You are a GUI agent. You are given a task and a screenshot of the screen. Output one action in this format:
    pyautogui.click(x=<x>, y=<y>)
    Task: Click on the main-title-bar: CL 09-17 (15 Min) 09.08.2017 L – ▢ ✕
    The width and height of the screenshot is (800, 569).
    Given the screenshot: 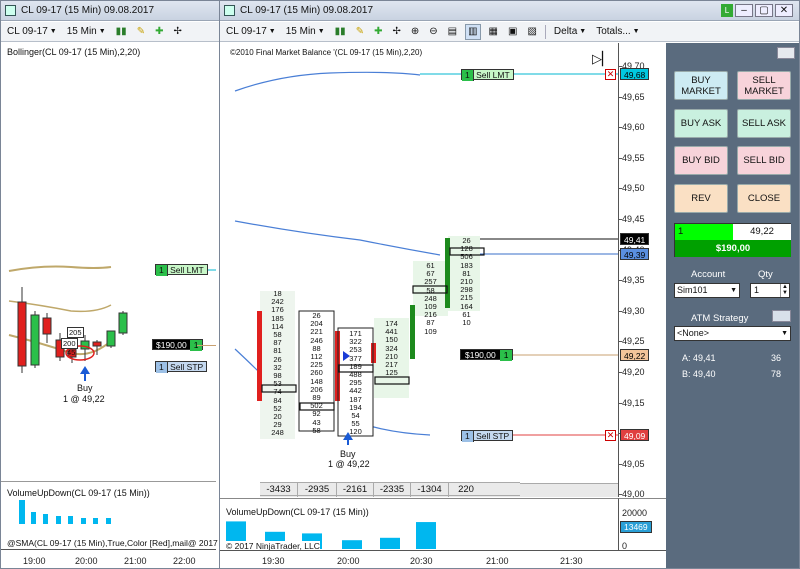 What is the action you would take?
    pyautogui.click(x=509, y=11)
    